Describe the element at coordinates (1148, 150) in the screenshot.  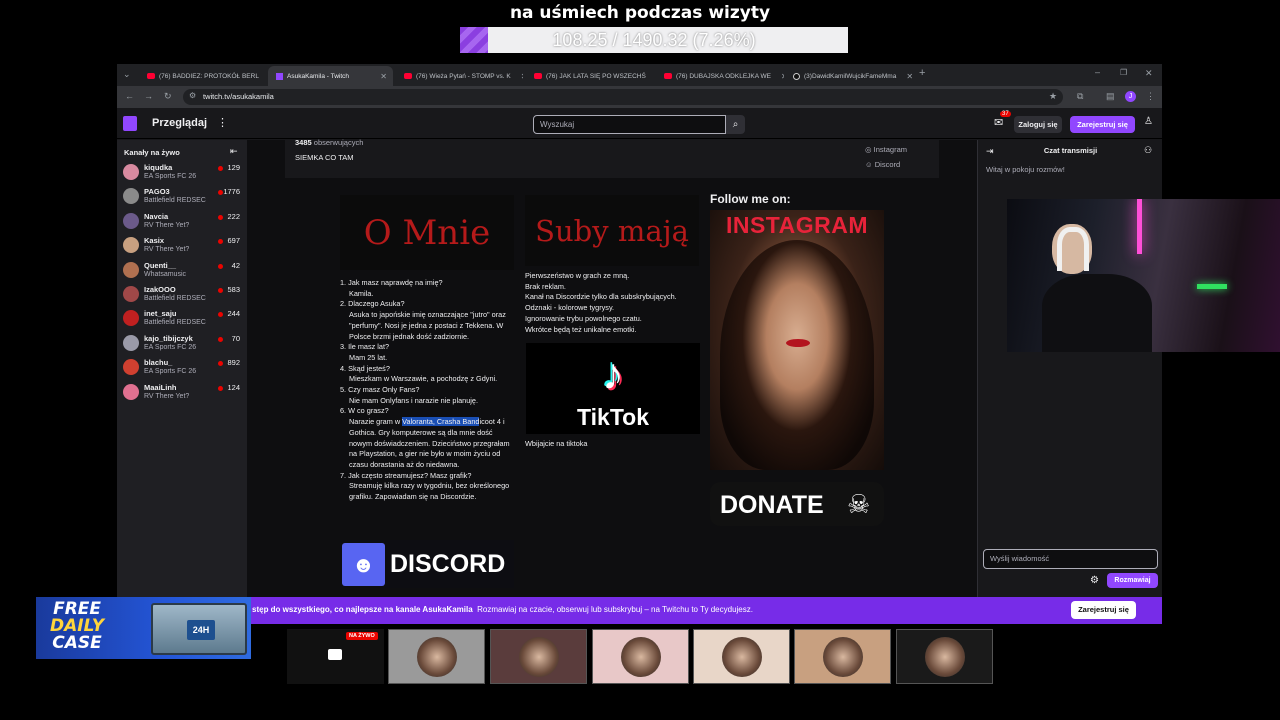
I see `chat-users-icon: ⚇` at that location.